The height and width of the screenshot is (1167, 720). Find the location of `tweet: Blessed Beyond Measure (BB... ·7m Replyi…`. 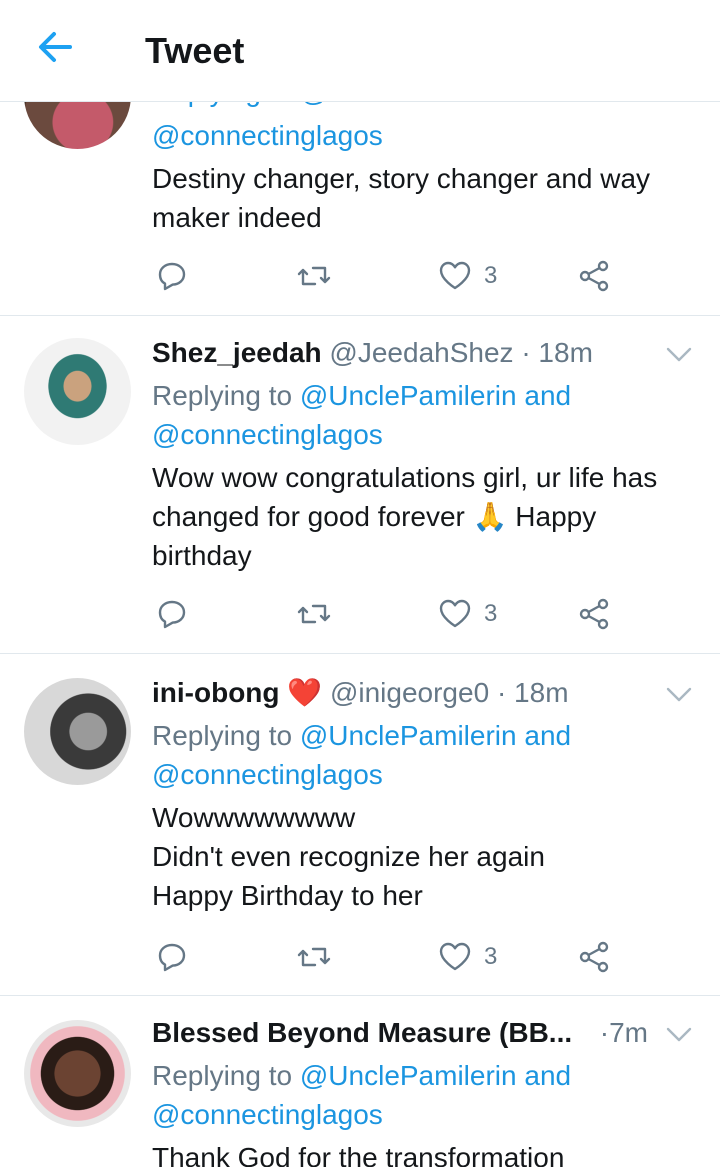

tweet: Blessed Beyond Measure (BB... ·7m Replyi… is located at coordinates (360, 1081).